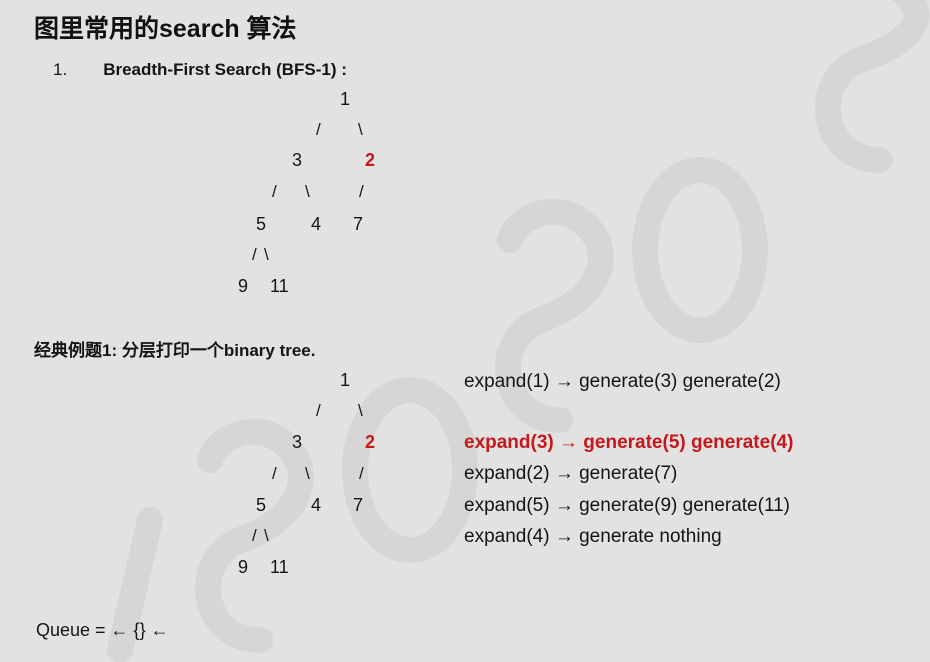 The height and width of the screenshot is (662, 930). Describe the element at coordinates (266, 535) in the screenshot. I see `tree2-edge-5-11: \` at that location.